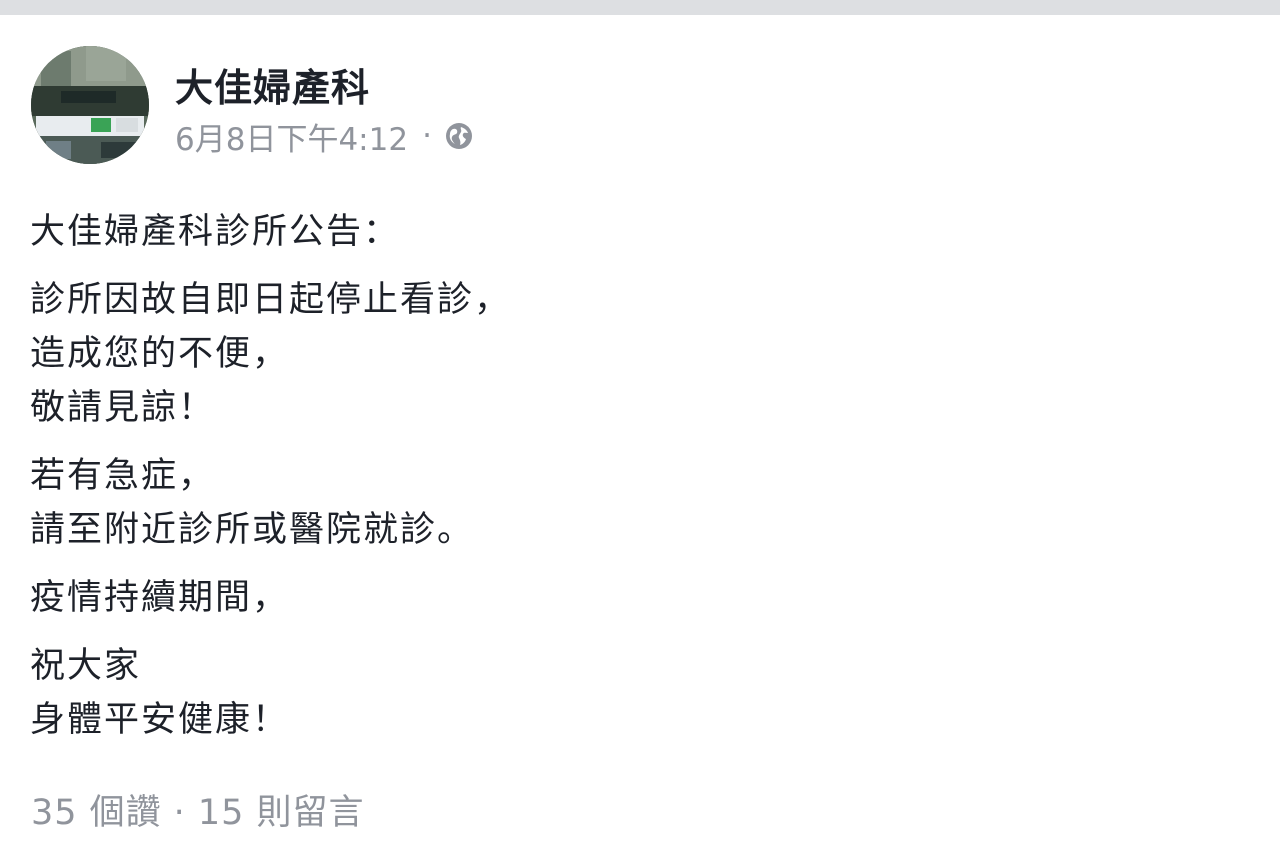  Describe the element at coordinates (281, 813) in the screenshot. I see `comments-count: 15 則留言` at that location.